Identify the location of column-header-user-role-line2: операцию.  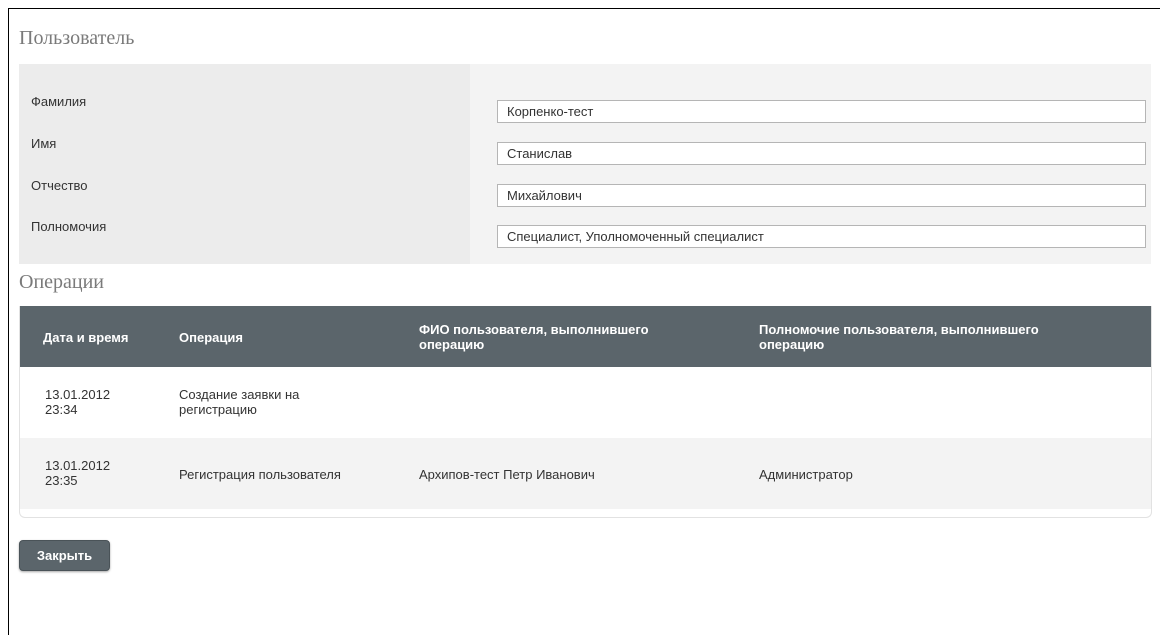
(792, 344).